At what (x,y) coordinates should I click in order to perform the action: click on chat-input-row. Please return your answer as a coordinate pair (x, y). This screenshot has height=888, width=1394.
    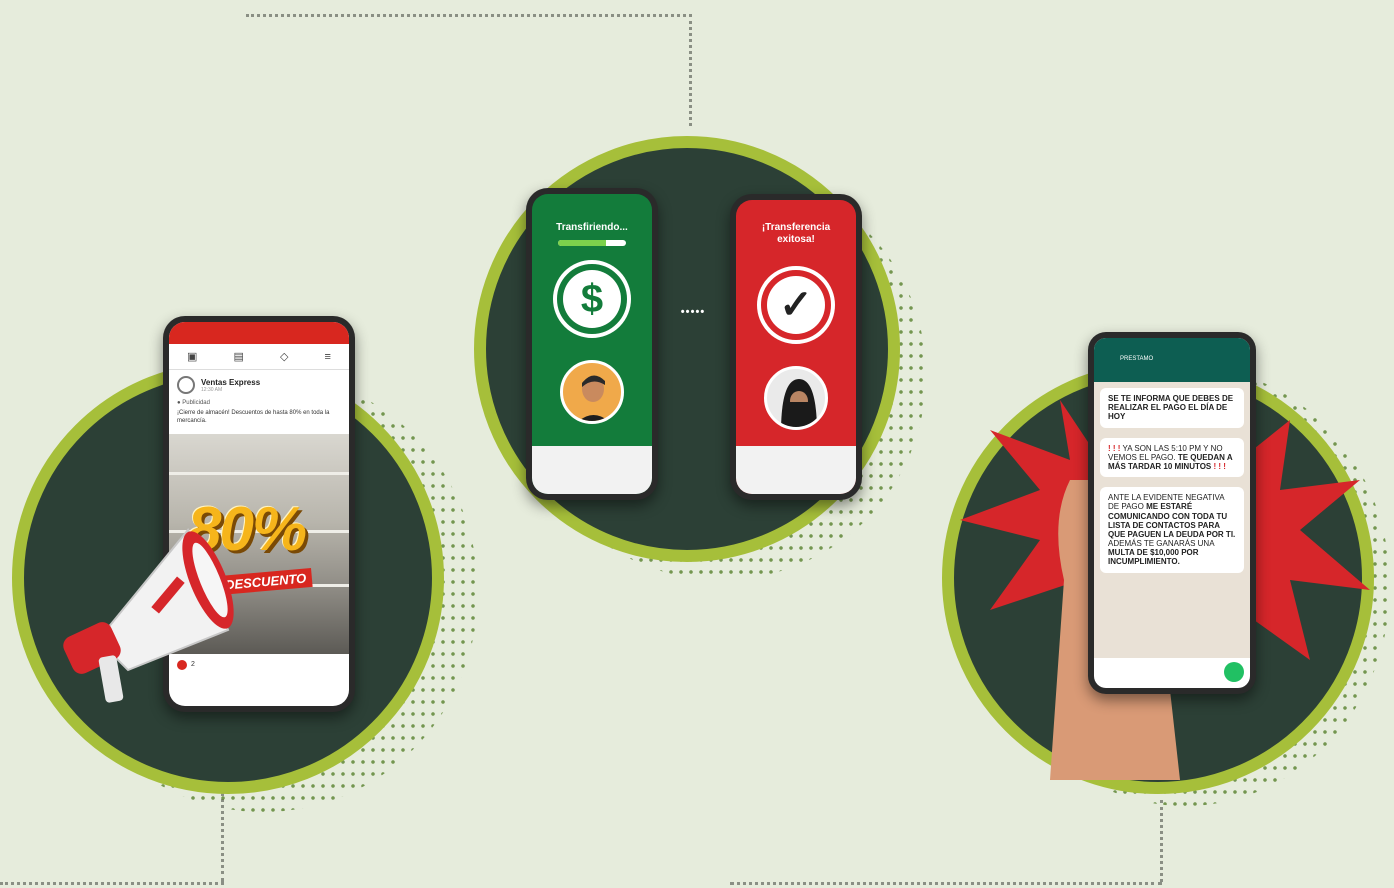
    Looking at the image, I should click on (1172, 672).